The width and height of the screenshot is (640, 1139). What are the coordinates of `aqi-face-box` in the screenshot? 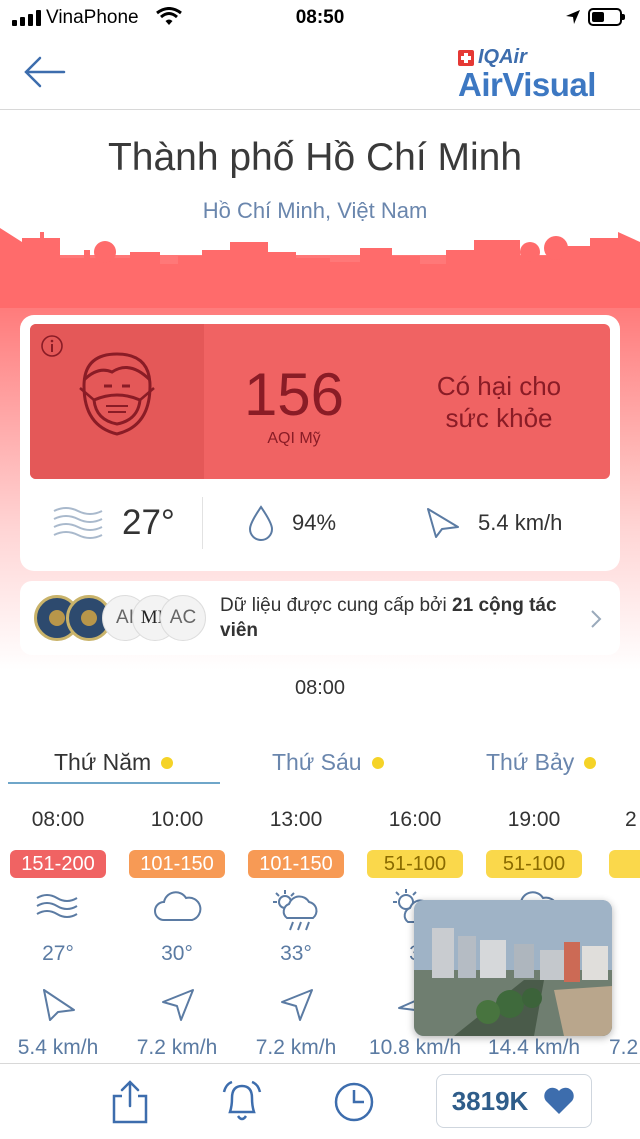 It's located at (117, 401).